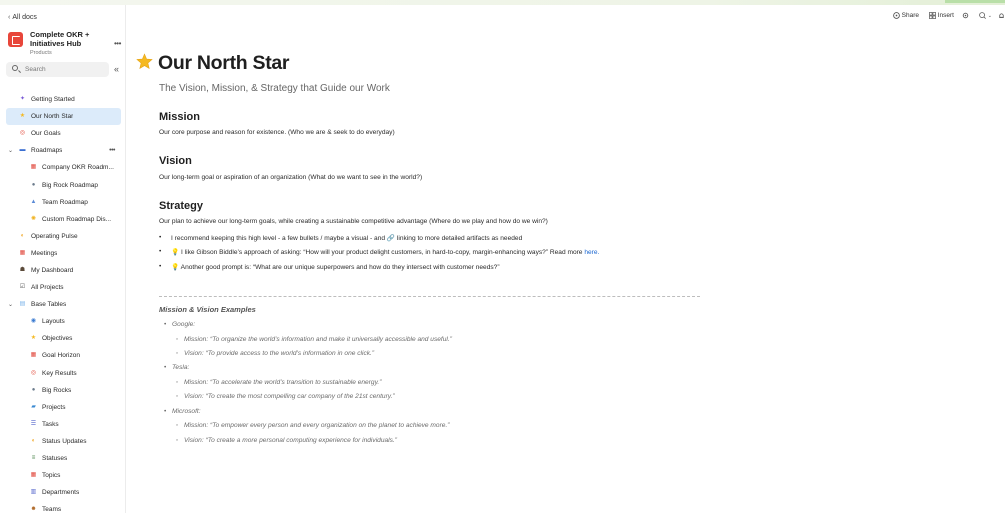  Describe the element at coordinates (53, 100) in the screenshot. I see `sidebar-item-label: Getting Started` at that location.